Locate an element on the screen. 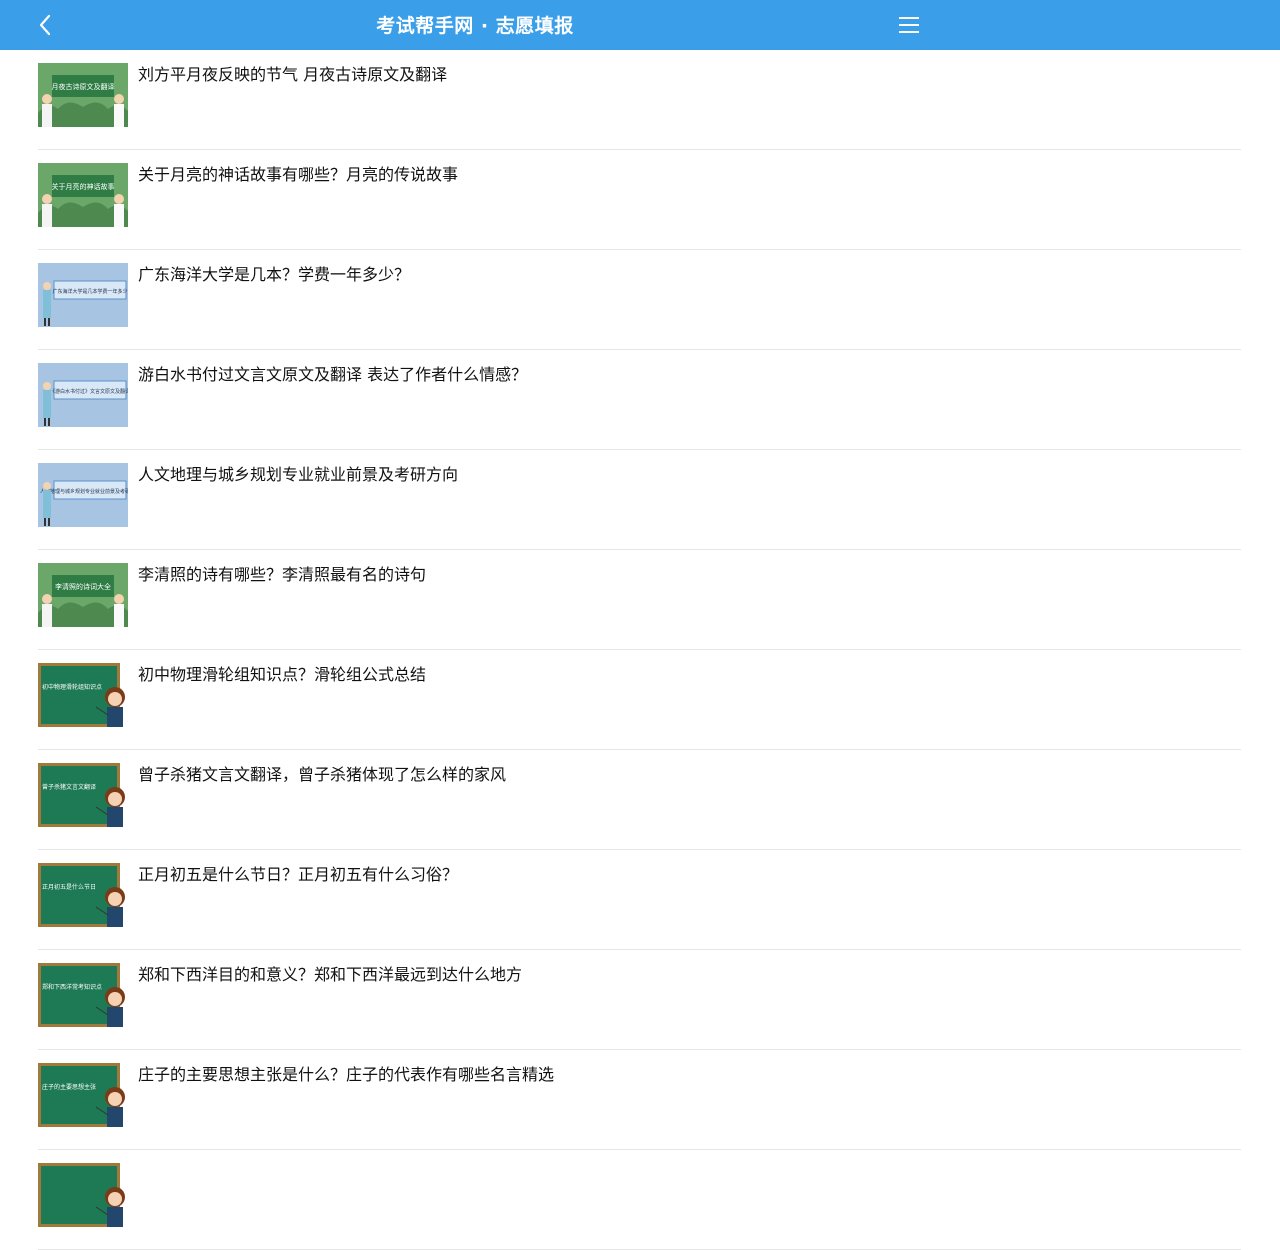 This screenshot has height=1250, width=1280. thumbnail-image: 《游白水书付过》文言文原文及翻译 is located at coordinates (83, 395).